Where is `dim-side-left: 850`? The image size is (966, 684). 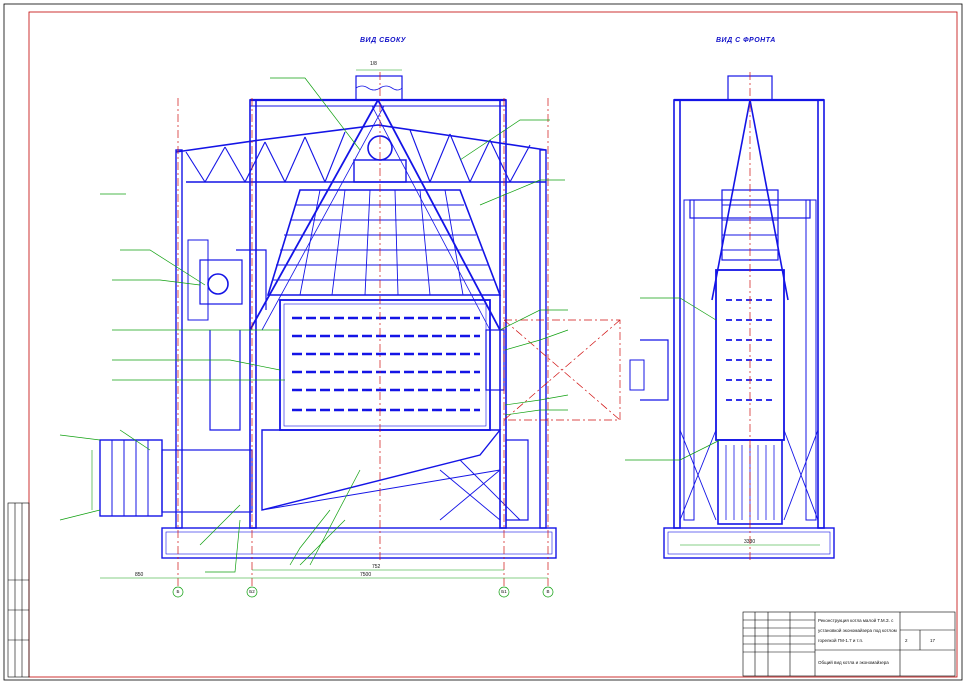
dim-side-left: 850 is located at coordinates (139, 575).